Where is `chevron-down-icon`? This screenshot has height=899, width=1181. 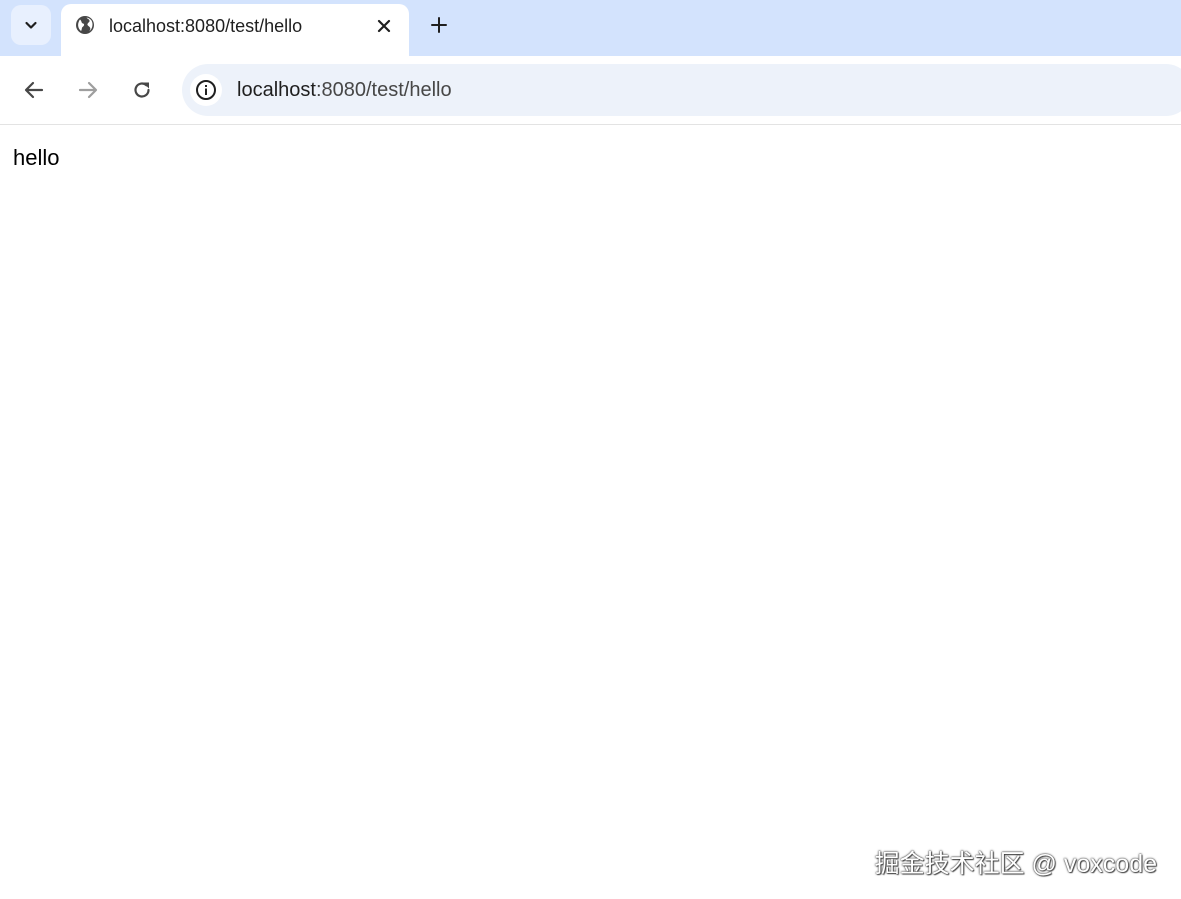
chevron-down-icon is located at coordinates (31, 25).